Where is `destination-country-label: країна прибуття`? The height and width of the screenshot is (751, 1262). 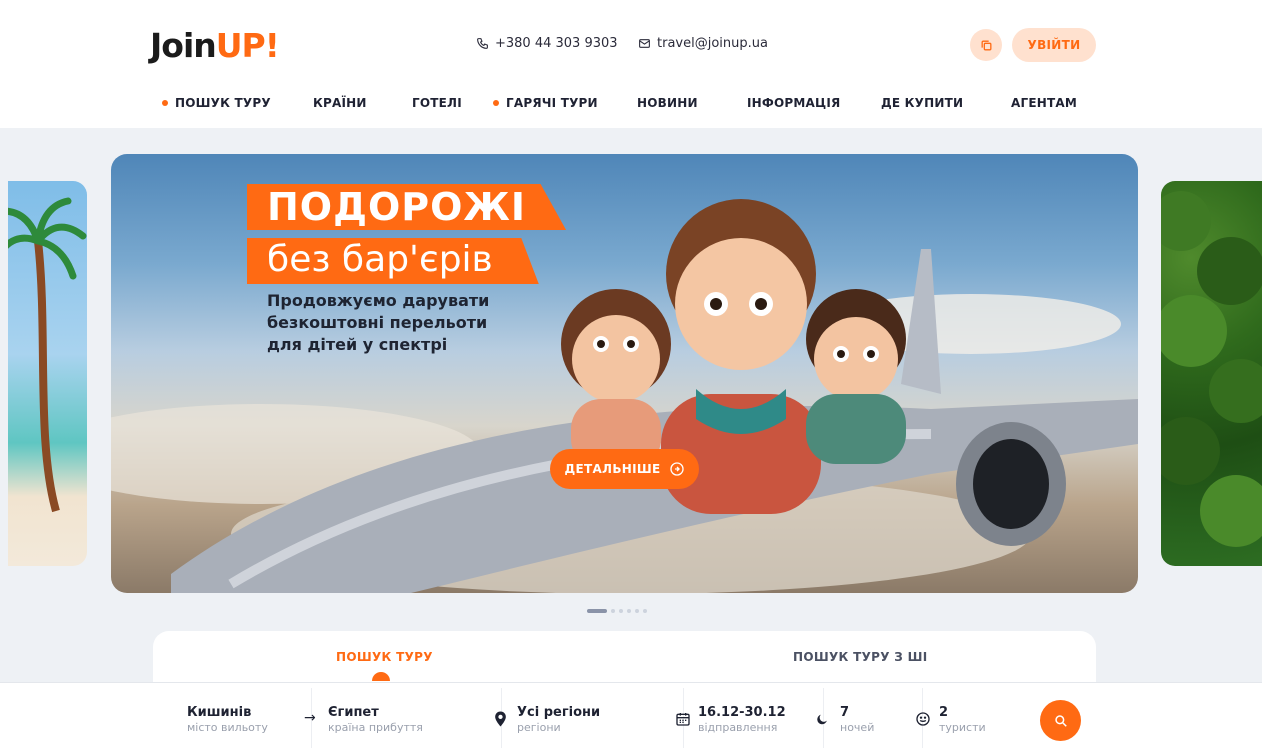
destination-country-label: країна прибуття is located at coordinates (375, 727).